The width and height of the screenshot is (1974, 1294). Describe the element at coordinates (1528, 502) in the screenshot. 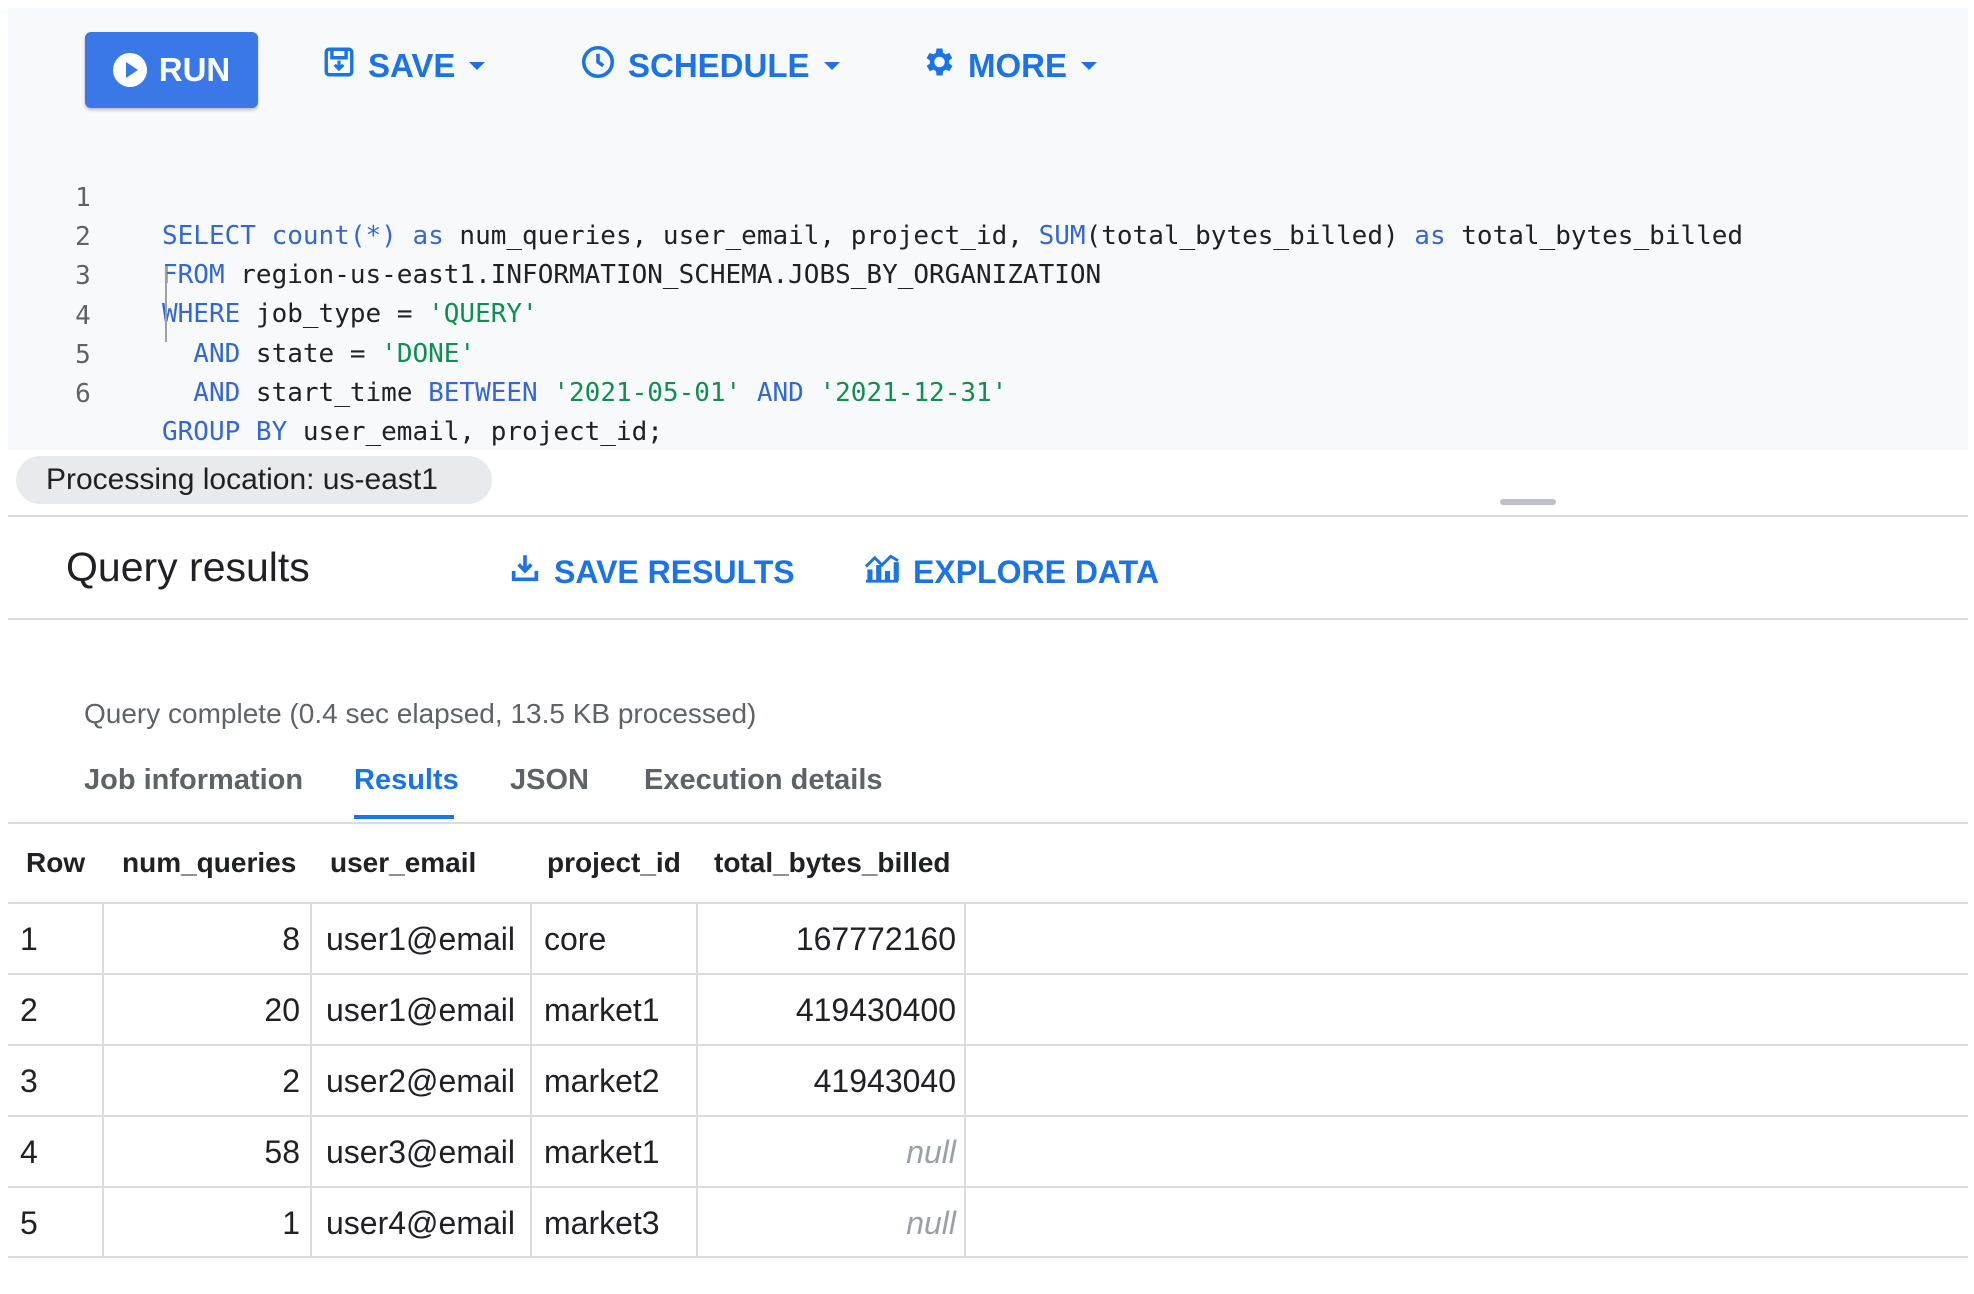

I see `resize-handle` at that location.